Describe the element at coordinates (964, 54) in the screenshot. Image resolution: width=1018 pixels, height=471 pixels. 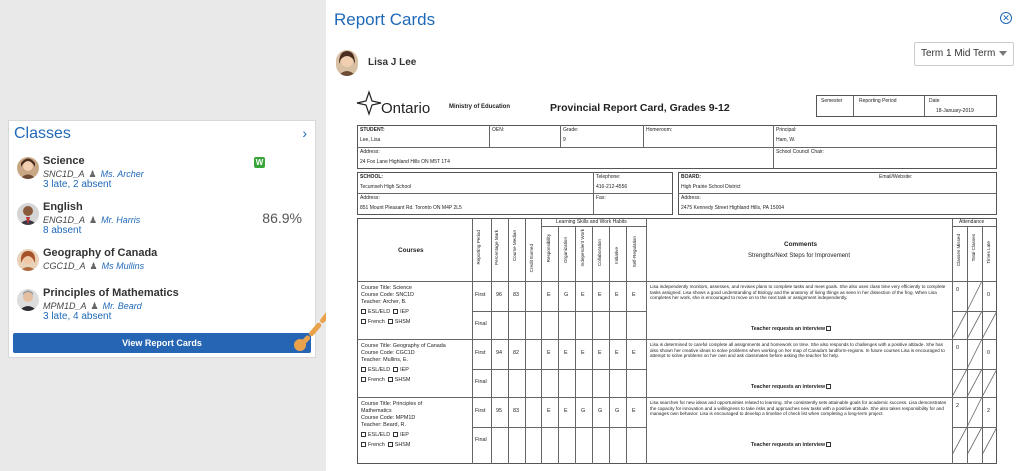
I see `term-select: Term 1 Mid Term` at that location.